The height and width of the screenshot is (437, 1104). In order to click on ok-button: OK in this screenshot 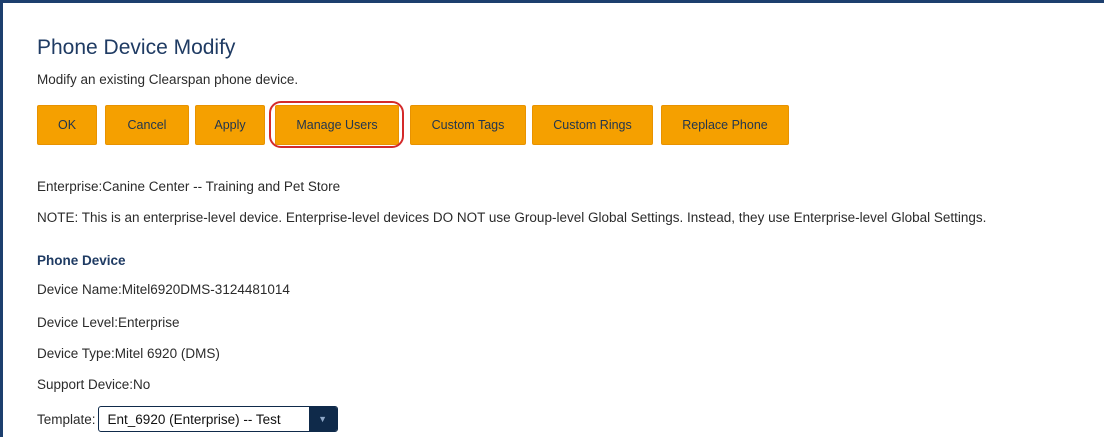, I will do `click(67, 125)`.